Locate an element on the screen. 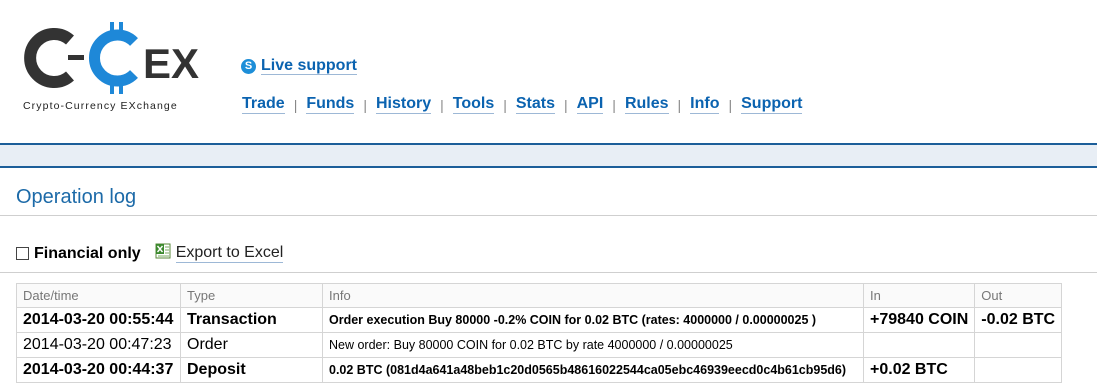 Image resolution: width=1097 pixels, height=384 pixels. logo-ex-text: EX is located at coordinates (171, 63).